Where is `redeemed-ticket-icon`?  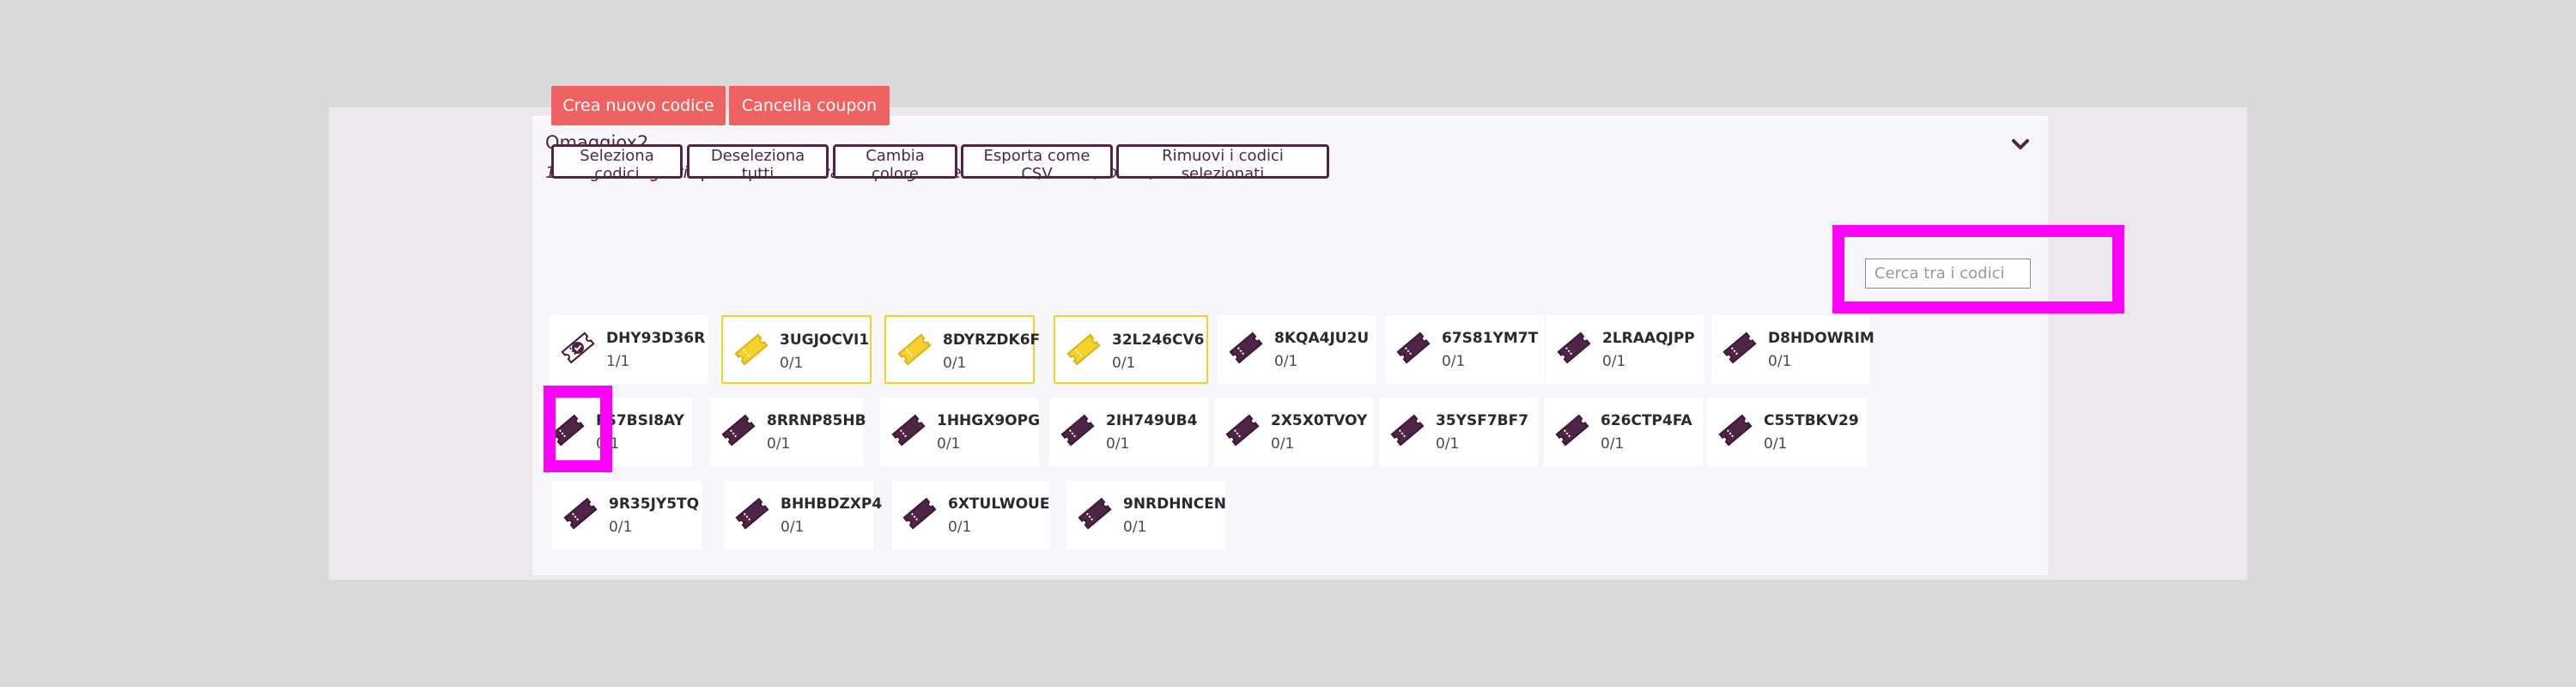
redeemed-ticket-icon is located at coordinates (578, 348).